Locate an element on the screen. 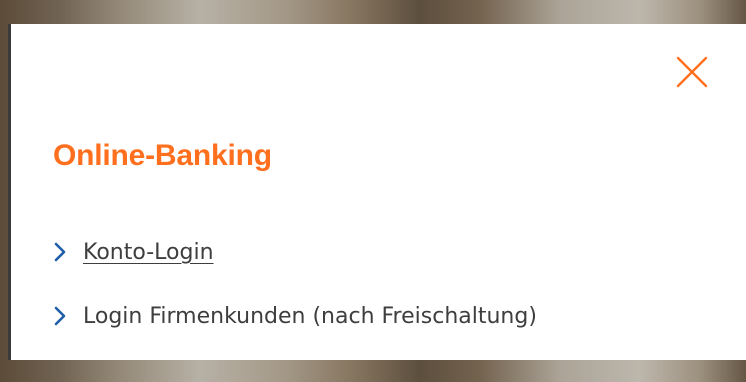 This screenshot has height=382, width=746. dialog-title: Online-Banking is located at coordinates (162, 155).